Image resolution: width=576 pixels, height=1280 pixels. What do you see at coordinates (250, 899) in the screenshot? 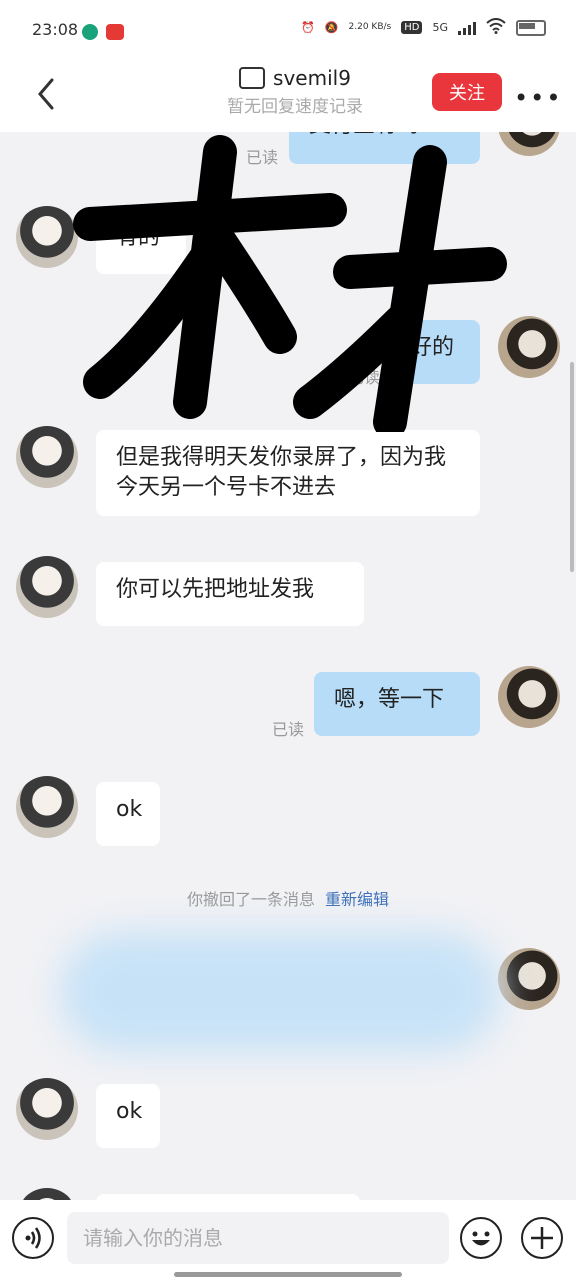
I see `recall-text: 你撤回了一条消息` at bounding box center [250, 899].